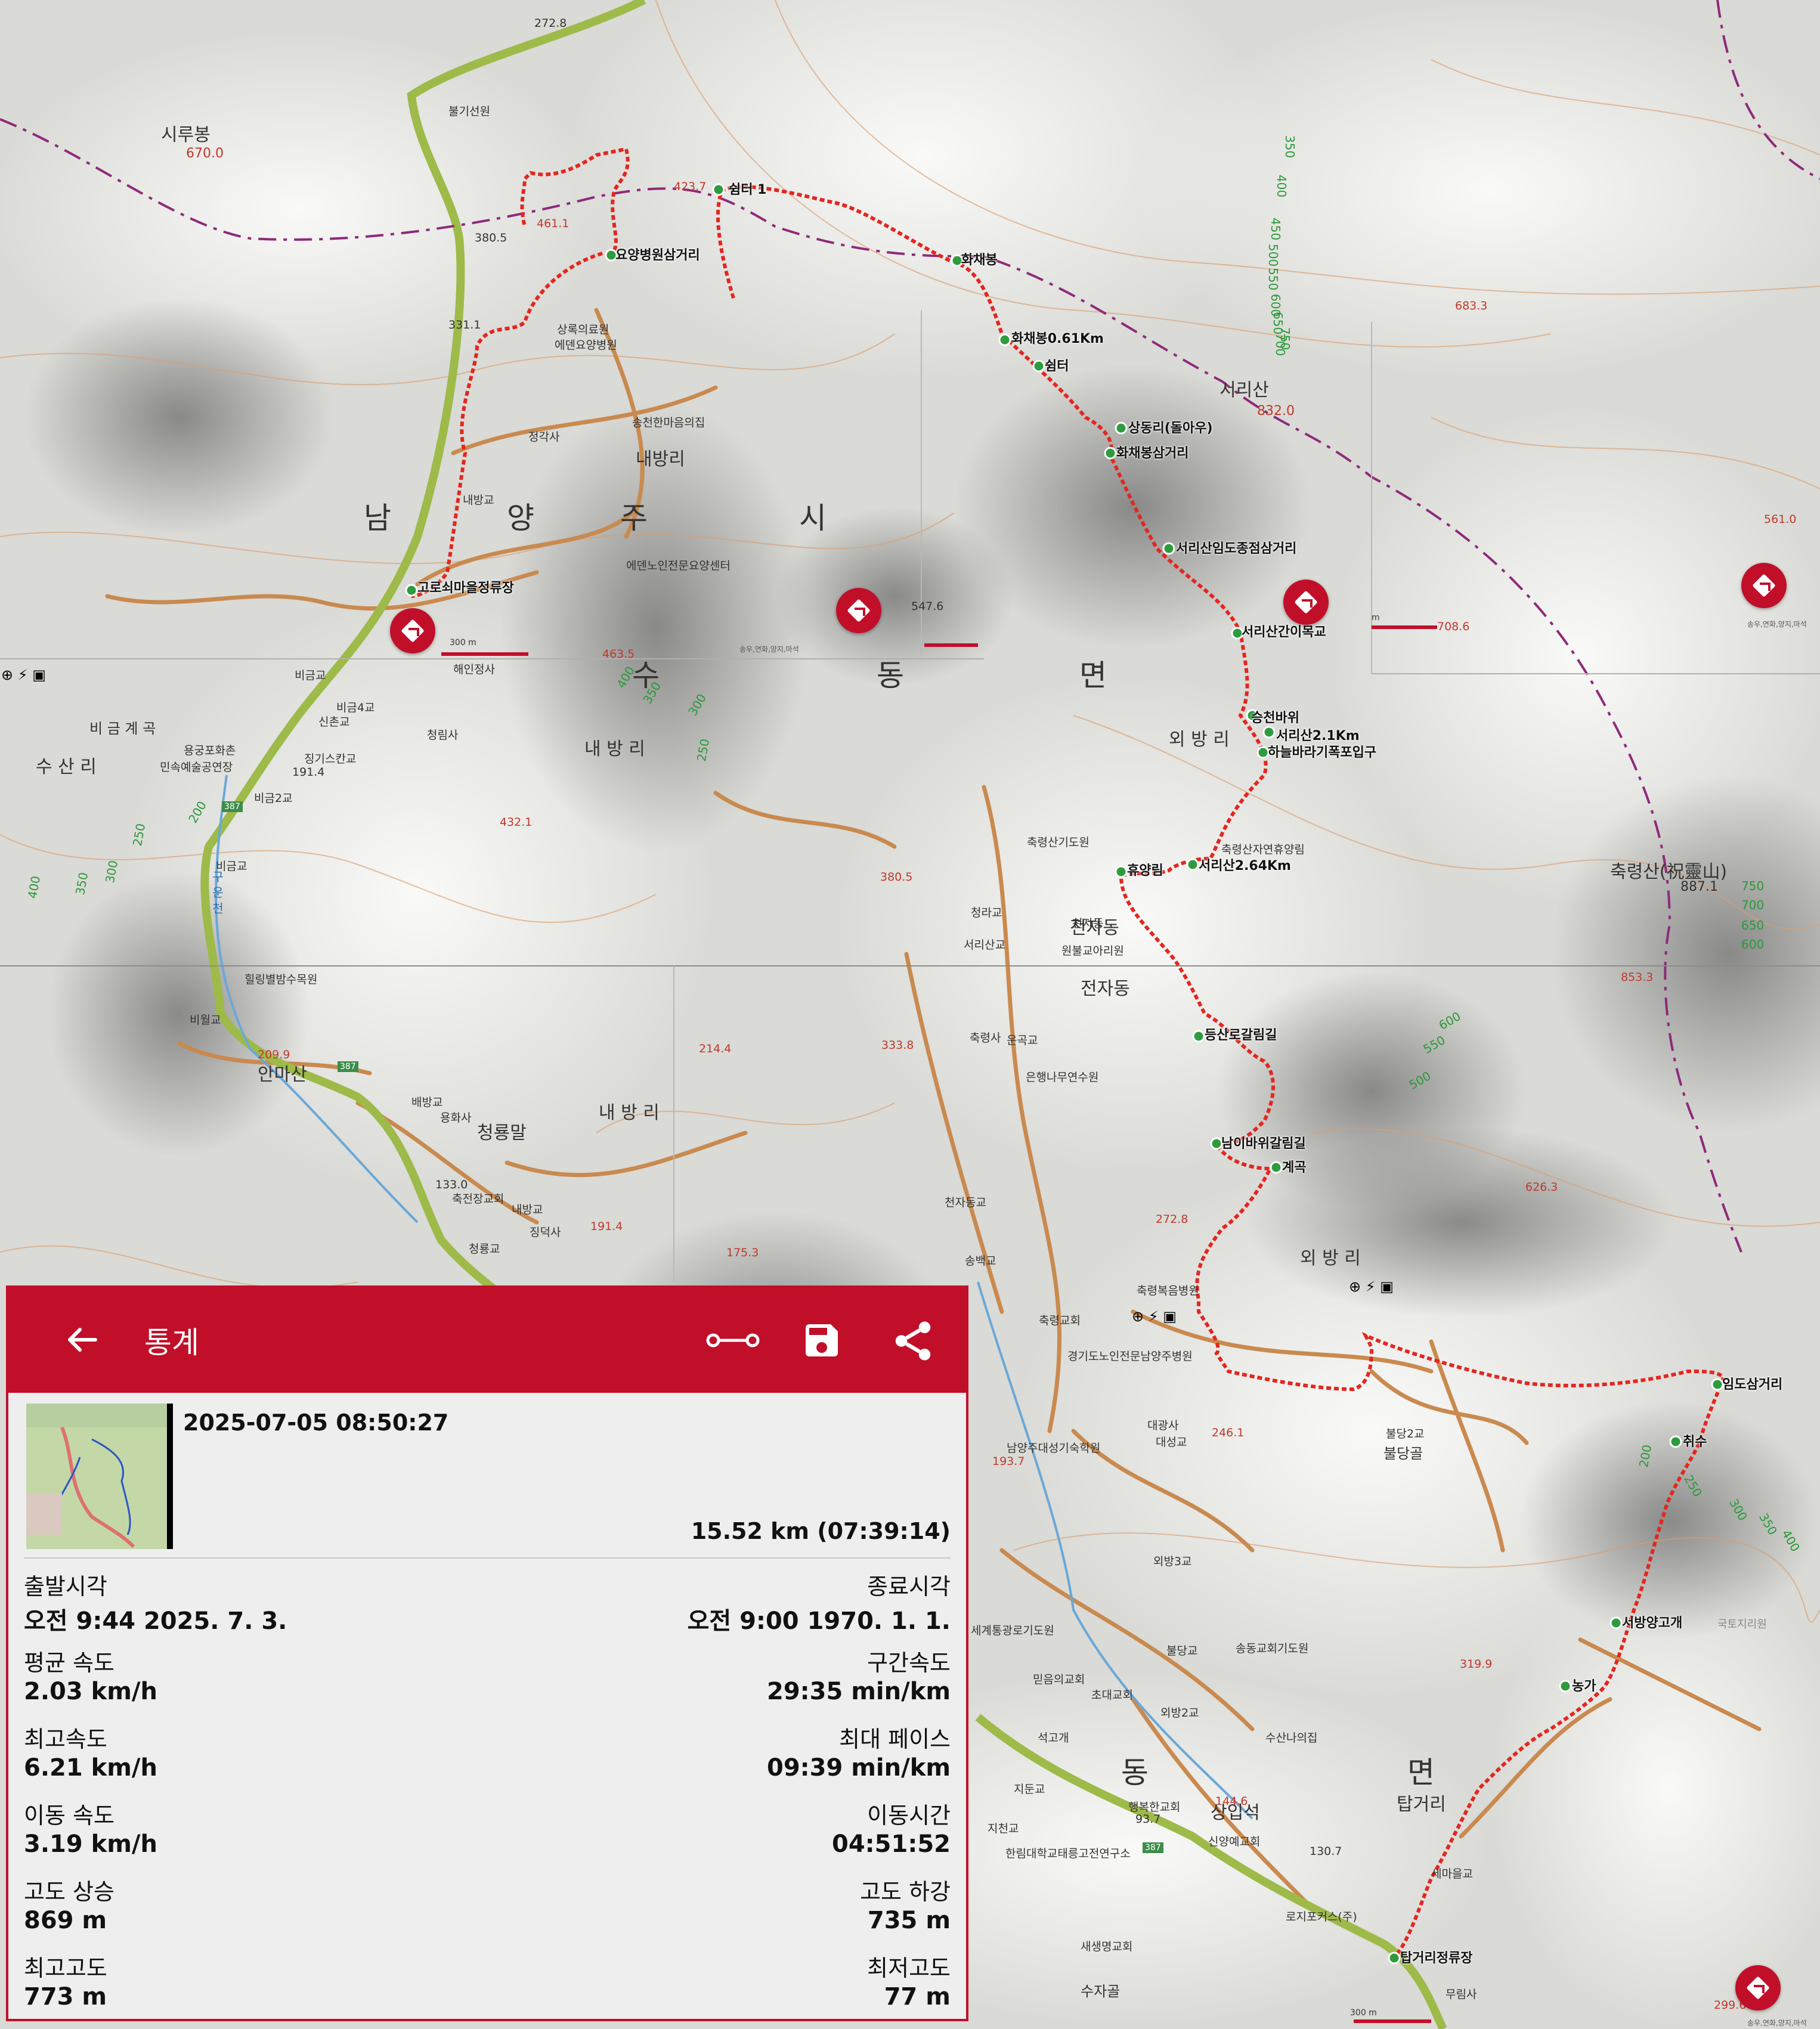 The height and width of the screenshot is (2029, 1820). I want to click on stat-label: 이동시간, so click(909, 1816).